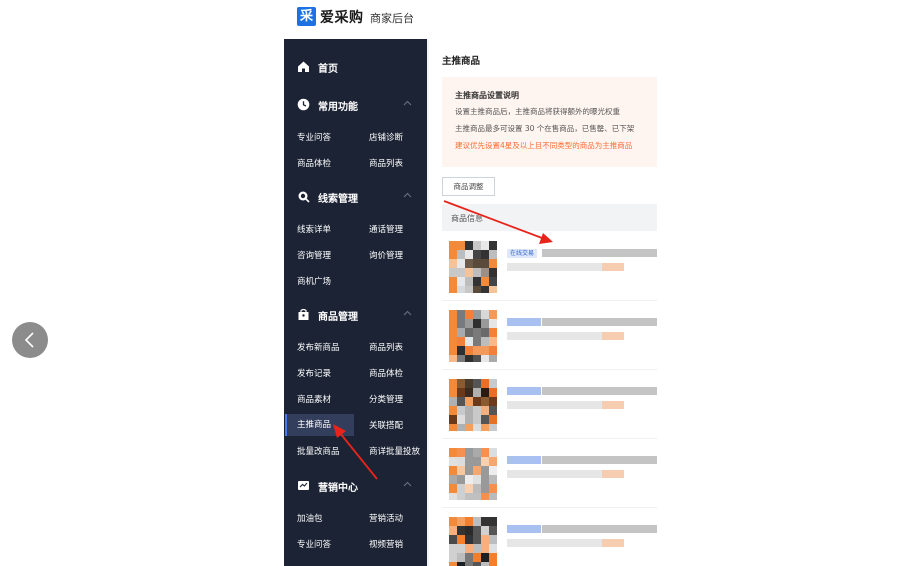 The height and width of the screenshot is (566, 923). I want to click on sidebar-item-batch-edit: 批量改商品, so click(318, 452).